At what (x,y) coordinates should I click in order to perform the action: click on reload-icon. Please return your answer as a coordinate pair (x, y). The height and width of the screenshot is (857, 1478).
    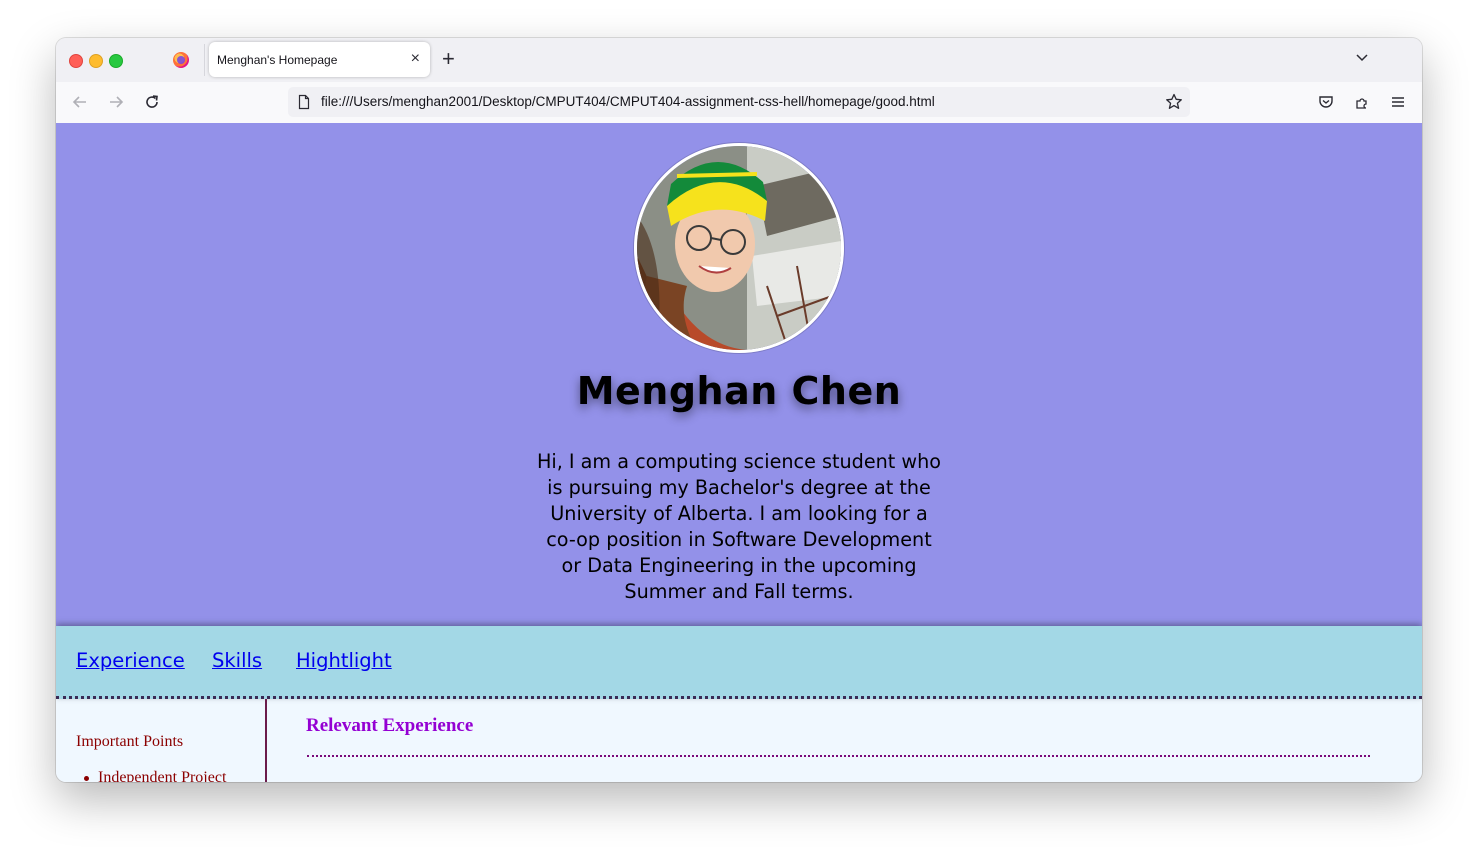
    Looking at the image, I should click on (152, 102).